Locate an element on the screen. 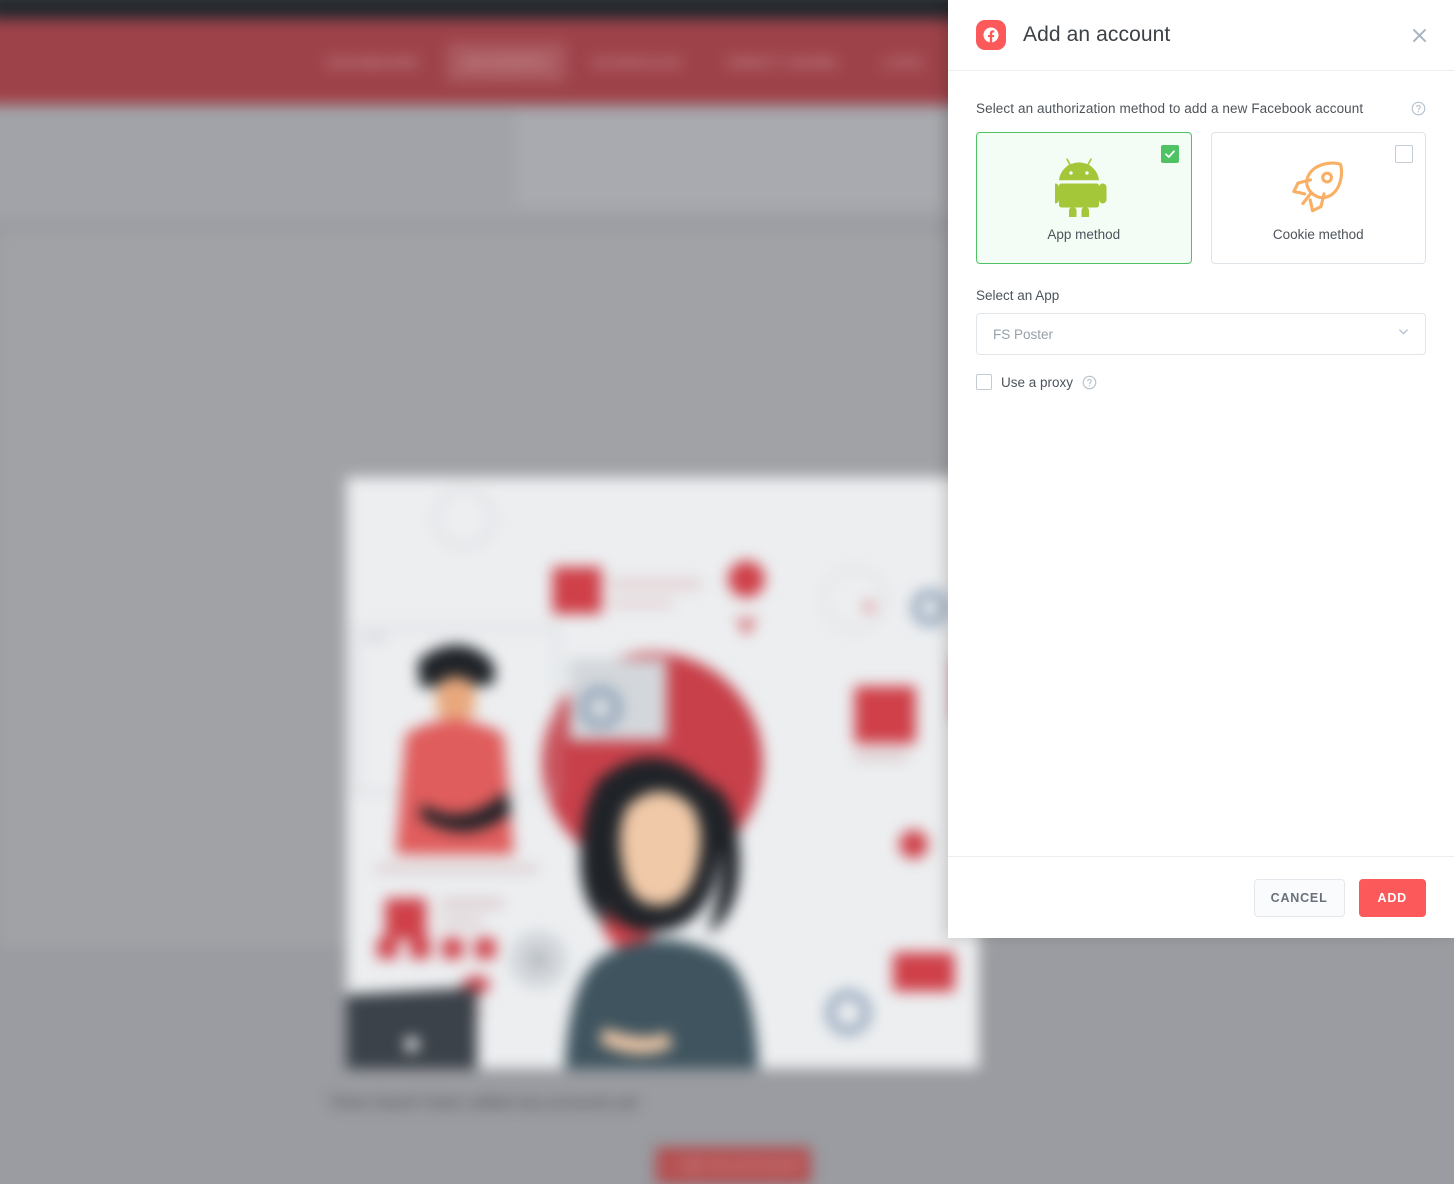 This screenshot has width=1454, height=1184. rocket-icon is located at coordinates (1318, 186).